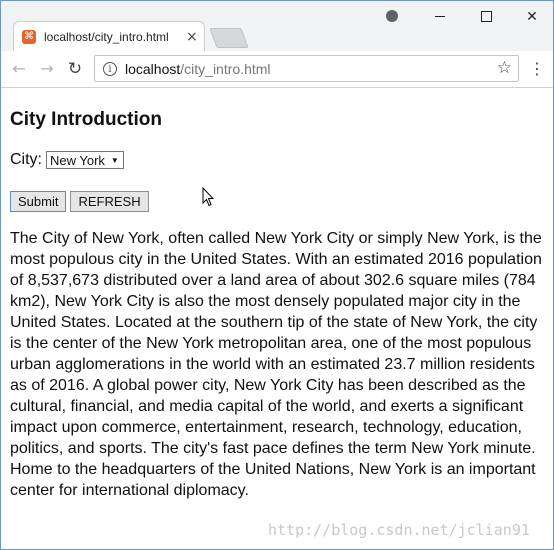 This screenshot has width=554, height=550. Describe the element at coordinates (440, 17) in the screenshot. I see `minimize-icon` at that location.